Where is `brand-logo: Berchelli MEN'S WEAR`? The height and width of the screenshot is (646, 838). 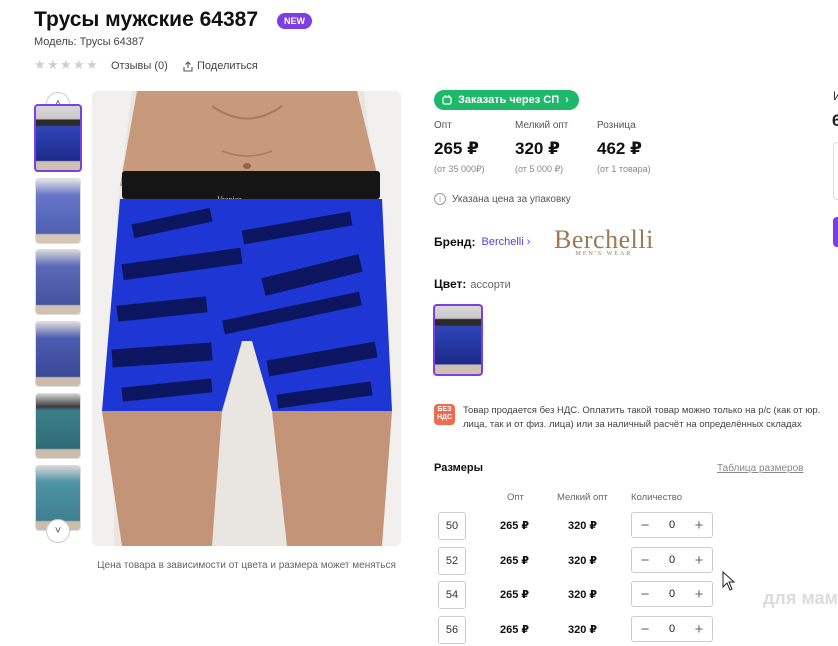 brand-logo: Berchelli MEN'S WEAR is located at coordinates (604, 241).